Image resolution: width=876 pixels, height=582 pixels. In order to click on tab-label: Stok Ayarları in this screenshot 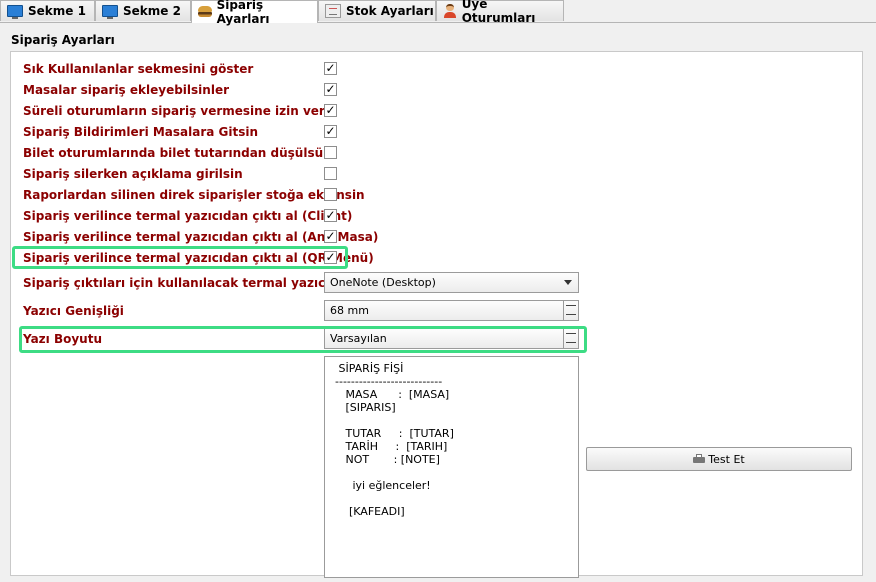, I will do `click(390, 11)`.